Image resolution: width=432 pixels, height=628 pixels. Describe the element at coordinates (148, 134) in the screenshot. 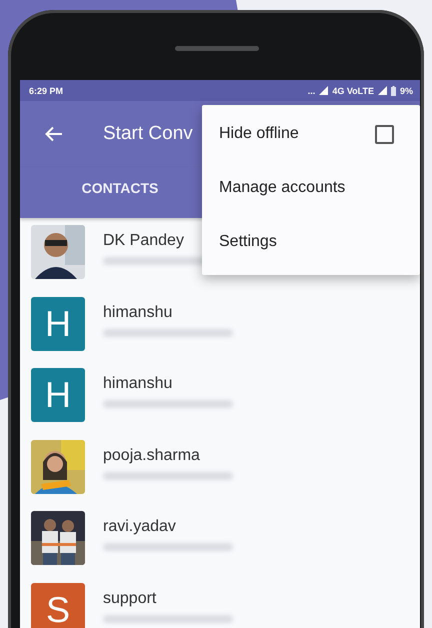

I see `screen-title: Start Conv` at that location.